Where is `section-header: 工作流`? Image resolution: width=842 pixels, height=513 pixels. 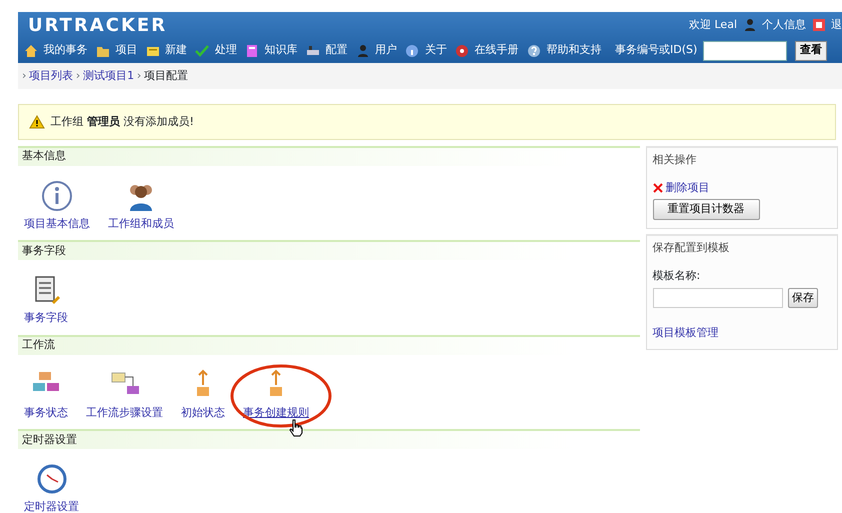 section-header: 工作流 is located at coordinates (329, 344).